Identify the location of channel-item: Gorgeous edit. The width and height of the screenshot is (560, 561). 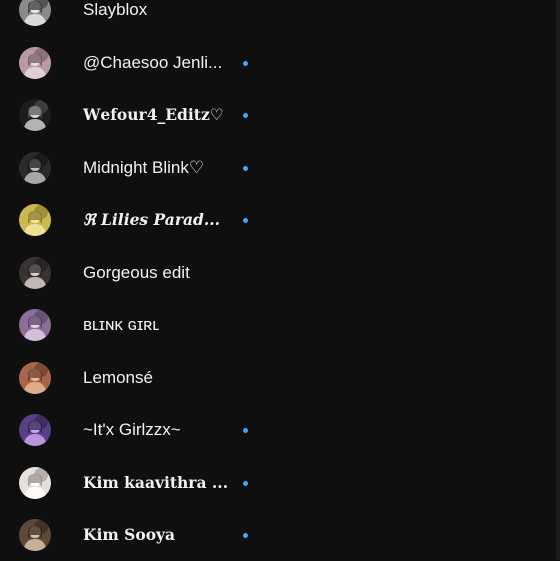
(278, 273).